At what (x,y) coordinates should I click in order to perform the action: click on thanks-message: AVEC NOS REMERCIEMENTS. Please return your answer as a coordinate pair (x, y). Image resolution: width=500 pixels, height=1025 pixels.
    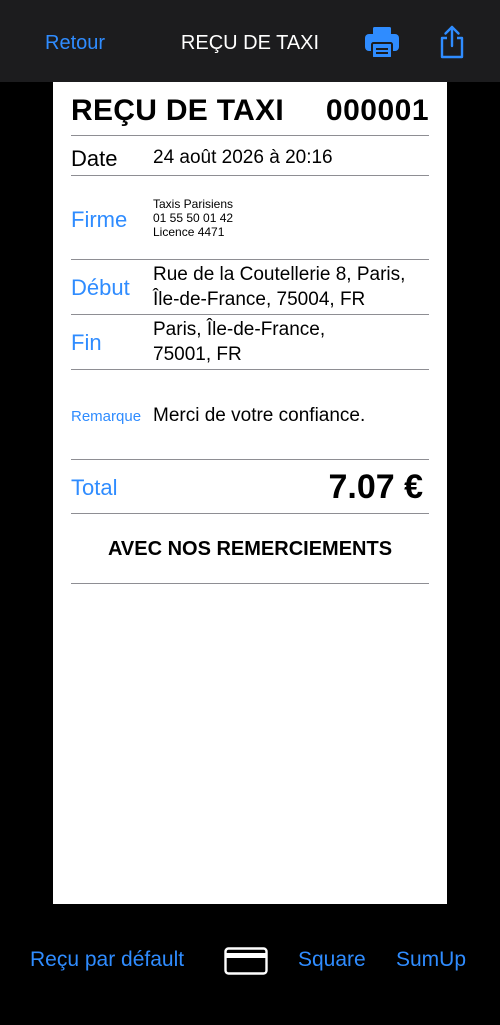
    Looking at the image, I should click on (250, 549).